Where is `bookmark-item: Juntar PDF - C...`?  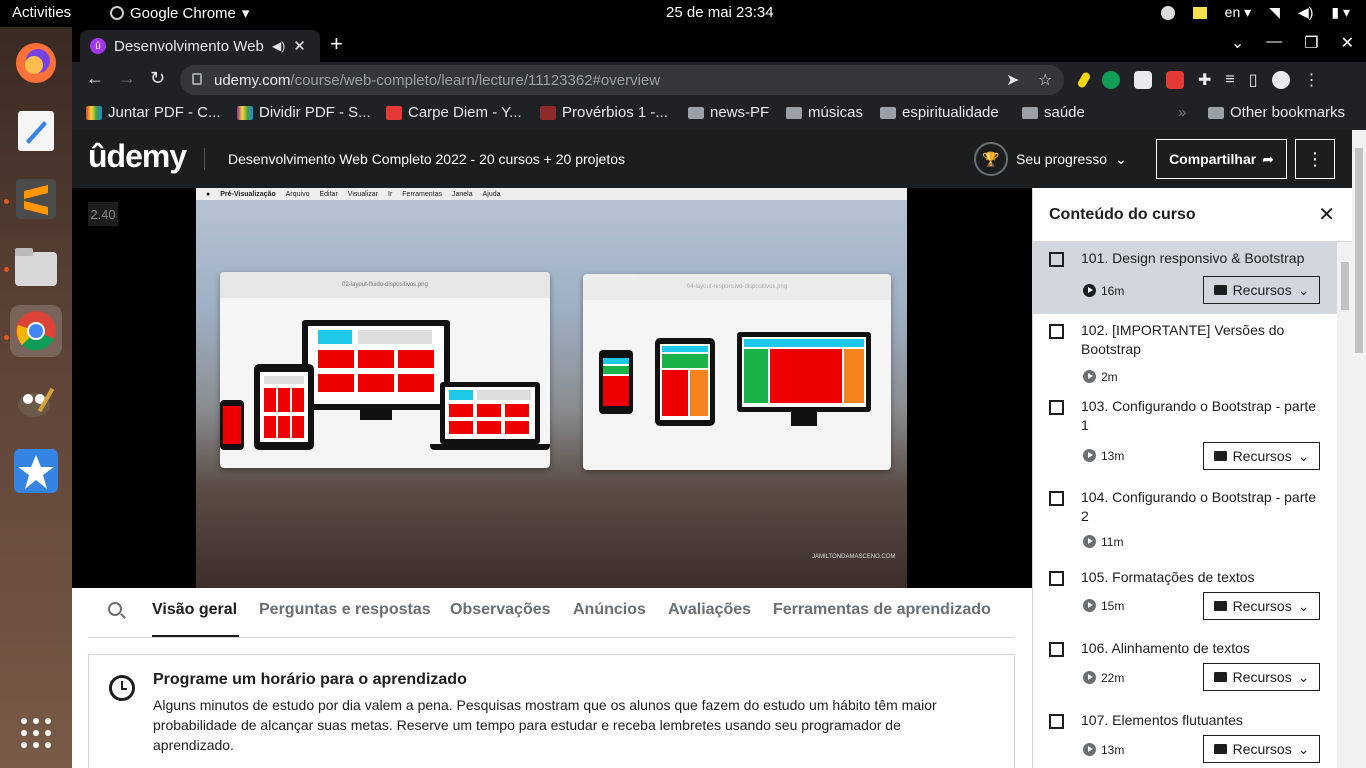
bookmark-item: Juntar PDF - C... is located at coordinates (153, 112).